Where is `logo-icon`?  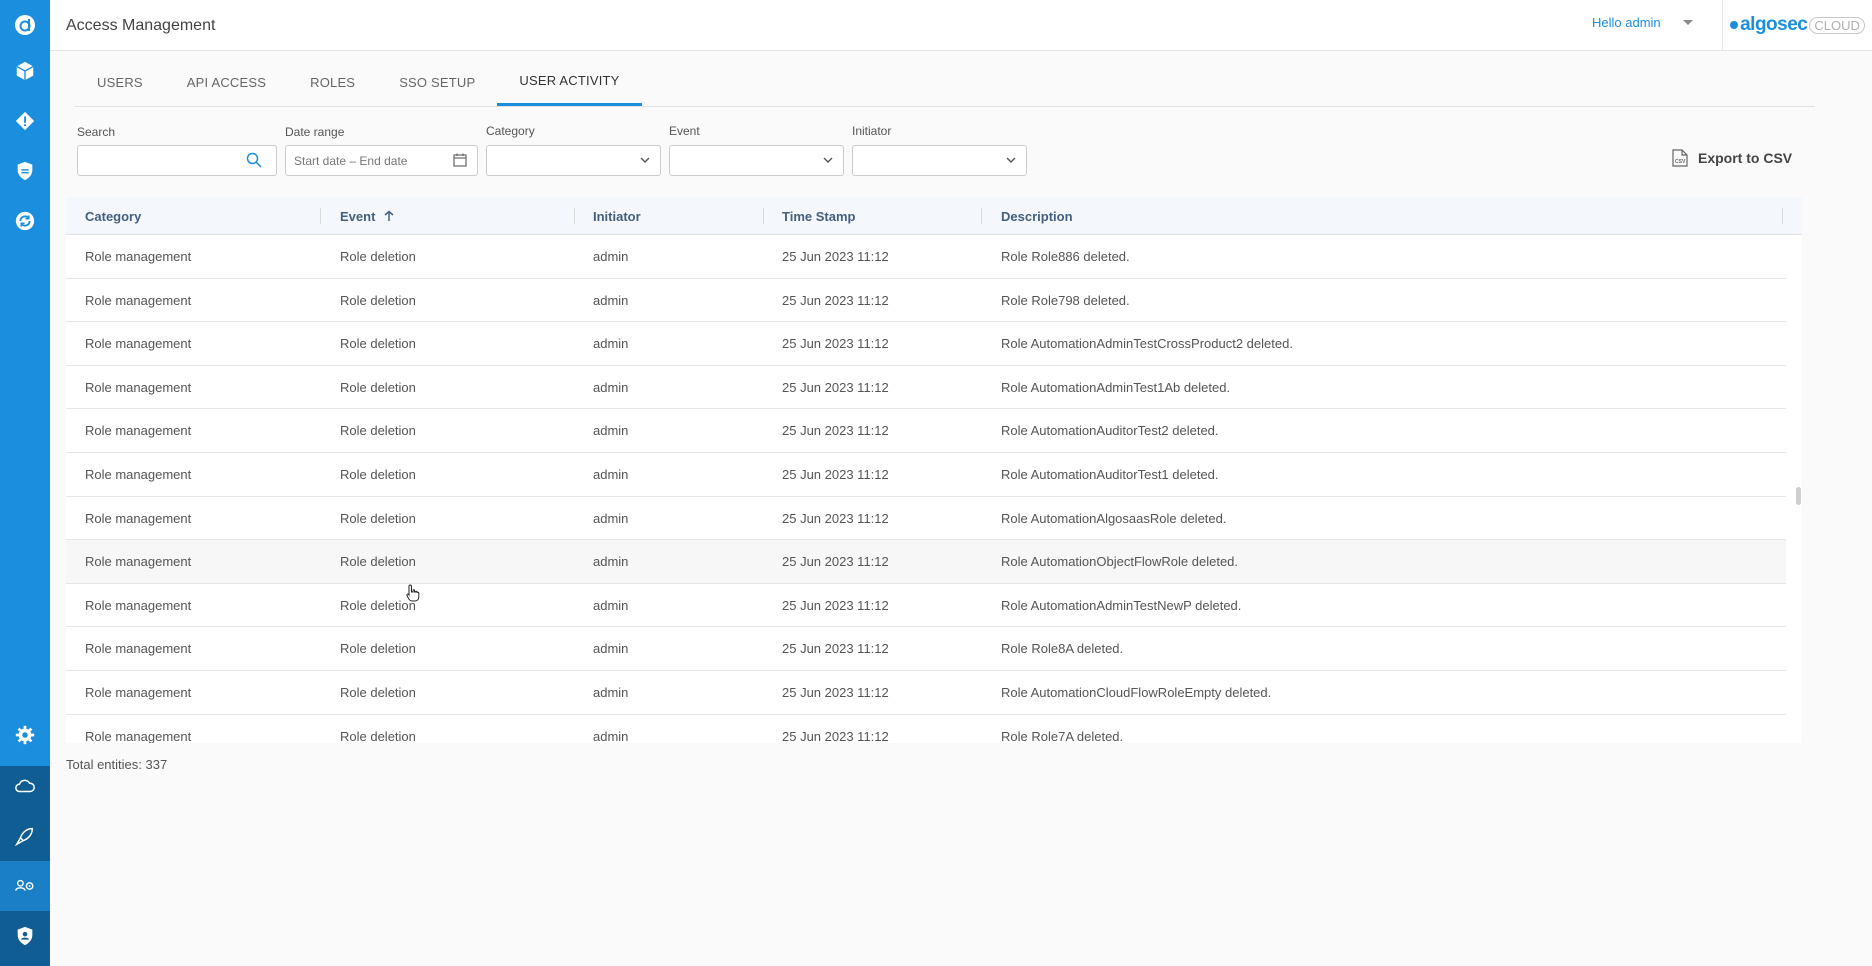 logo-icon is located at coordinates (25, 25).